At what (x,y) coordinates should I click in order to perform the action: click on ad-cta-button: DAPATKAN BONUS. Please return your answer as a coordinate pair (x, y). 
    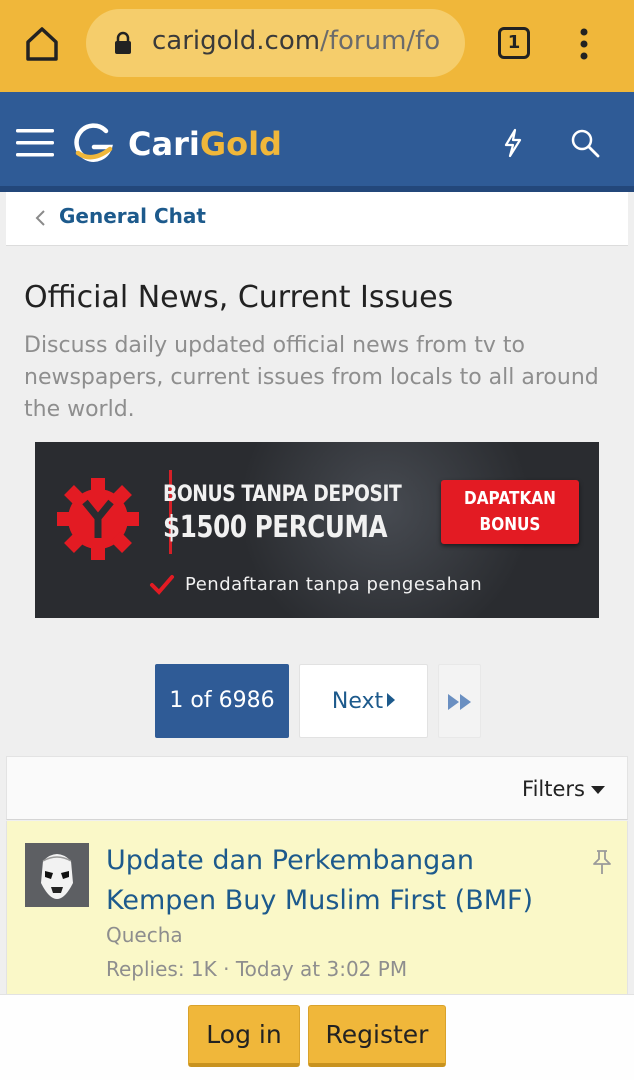
    Looking at the image, I should click on (510, 512).